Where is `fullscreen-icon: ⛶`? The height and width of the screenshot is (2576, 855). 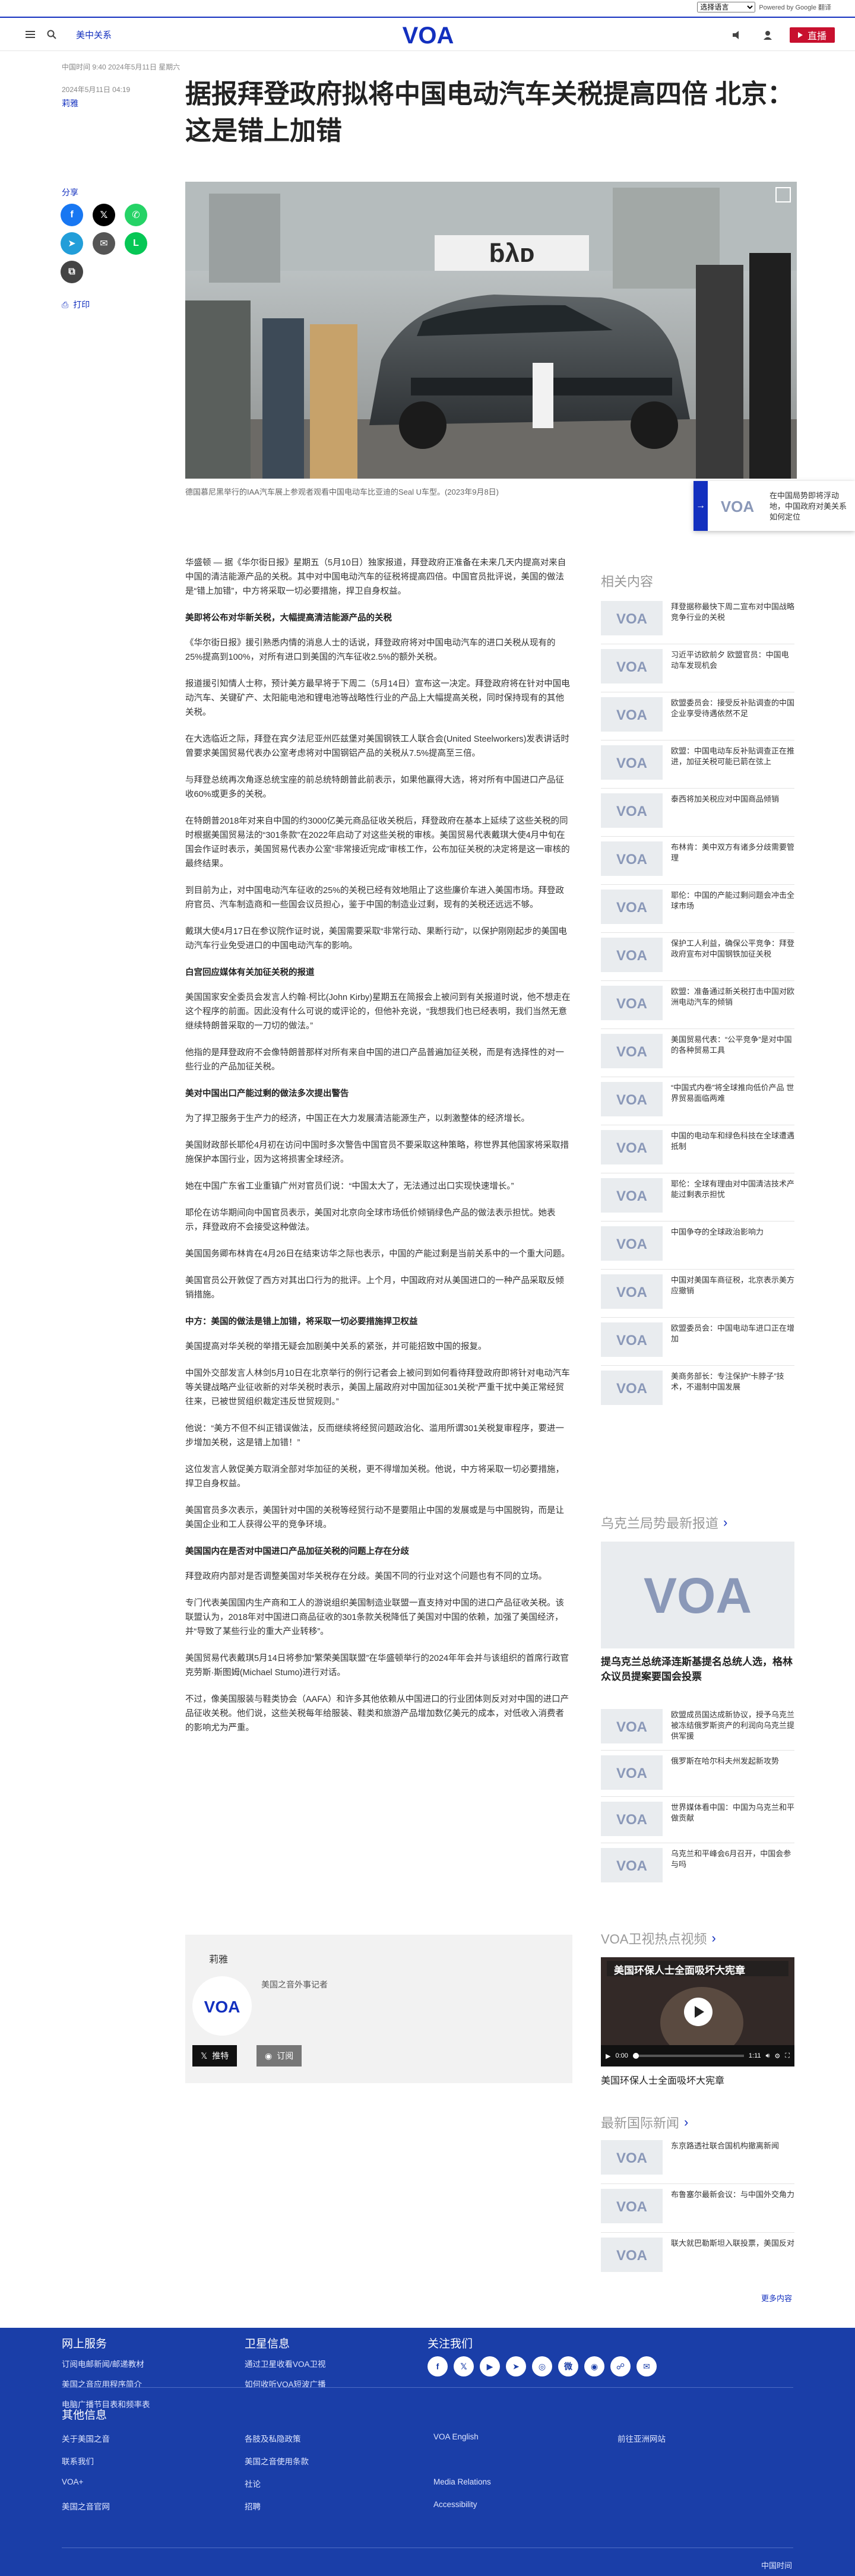 fullscreen-icon: ⛶ is located at coordinates (787, 2056).